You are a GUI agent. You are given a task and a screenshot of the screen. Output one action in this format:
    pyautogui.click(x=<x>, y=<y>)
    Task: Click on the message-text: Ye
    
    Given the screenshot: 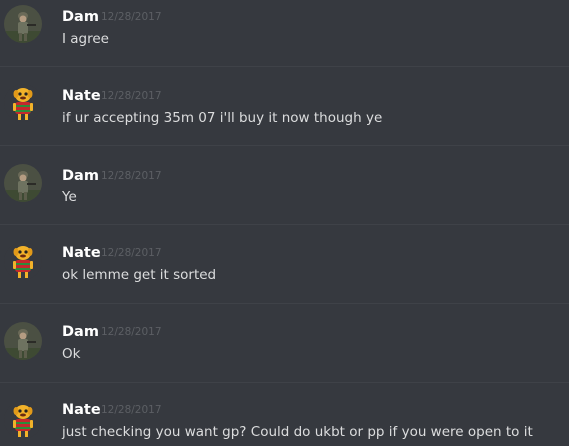 What is the action you would take?
    pyautogui.click(x=69, y=197)
    